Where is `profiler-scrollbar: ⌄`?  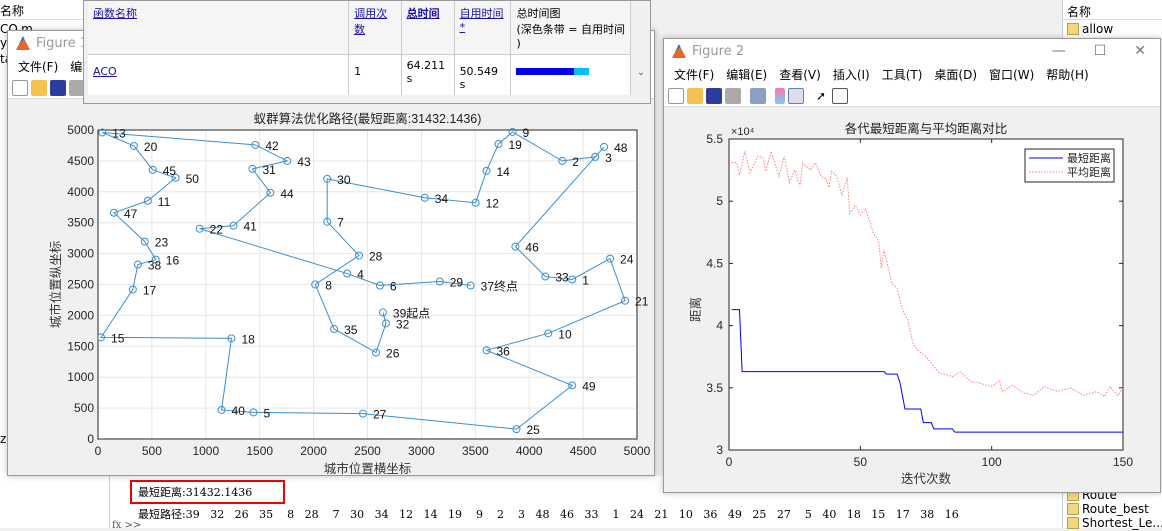
profiler-scrollbar: ⌄ is located at coordinates (641, 42).